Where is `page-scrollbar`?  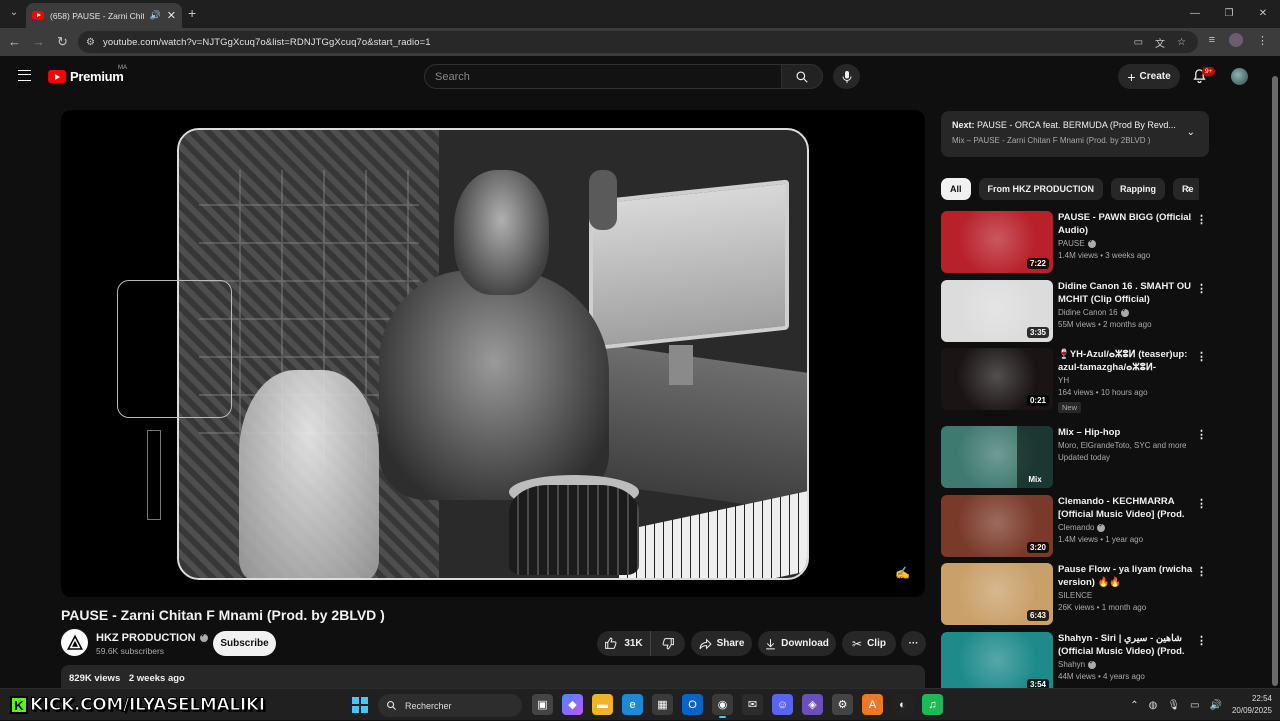 page-scrollbar is located at coordinates (1275, 372).